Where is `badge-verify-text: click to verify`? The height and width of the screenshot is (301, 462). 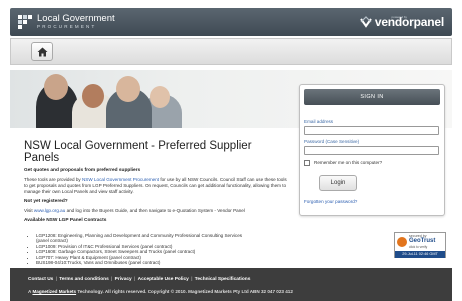 badge-verify-text: click to verify is located at coordinates (418, 247).